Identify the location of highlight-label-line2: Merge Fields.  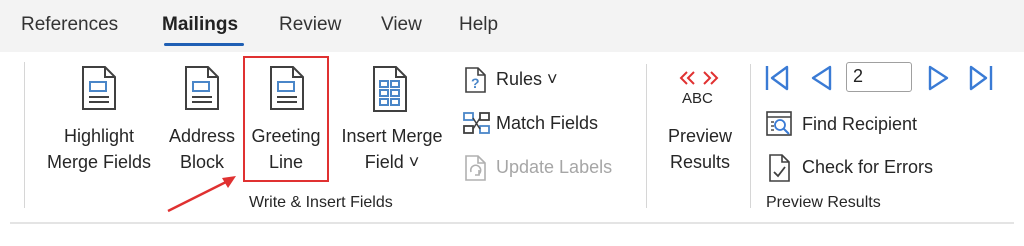
(99, 162).